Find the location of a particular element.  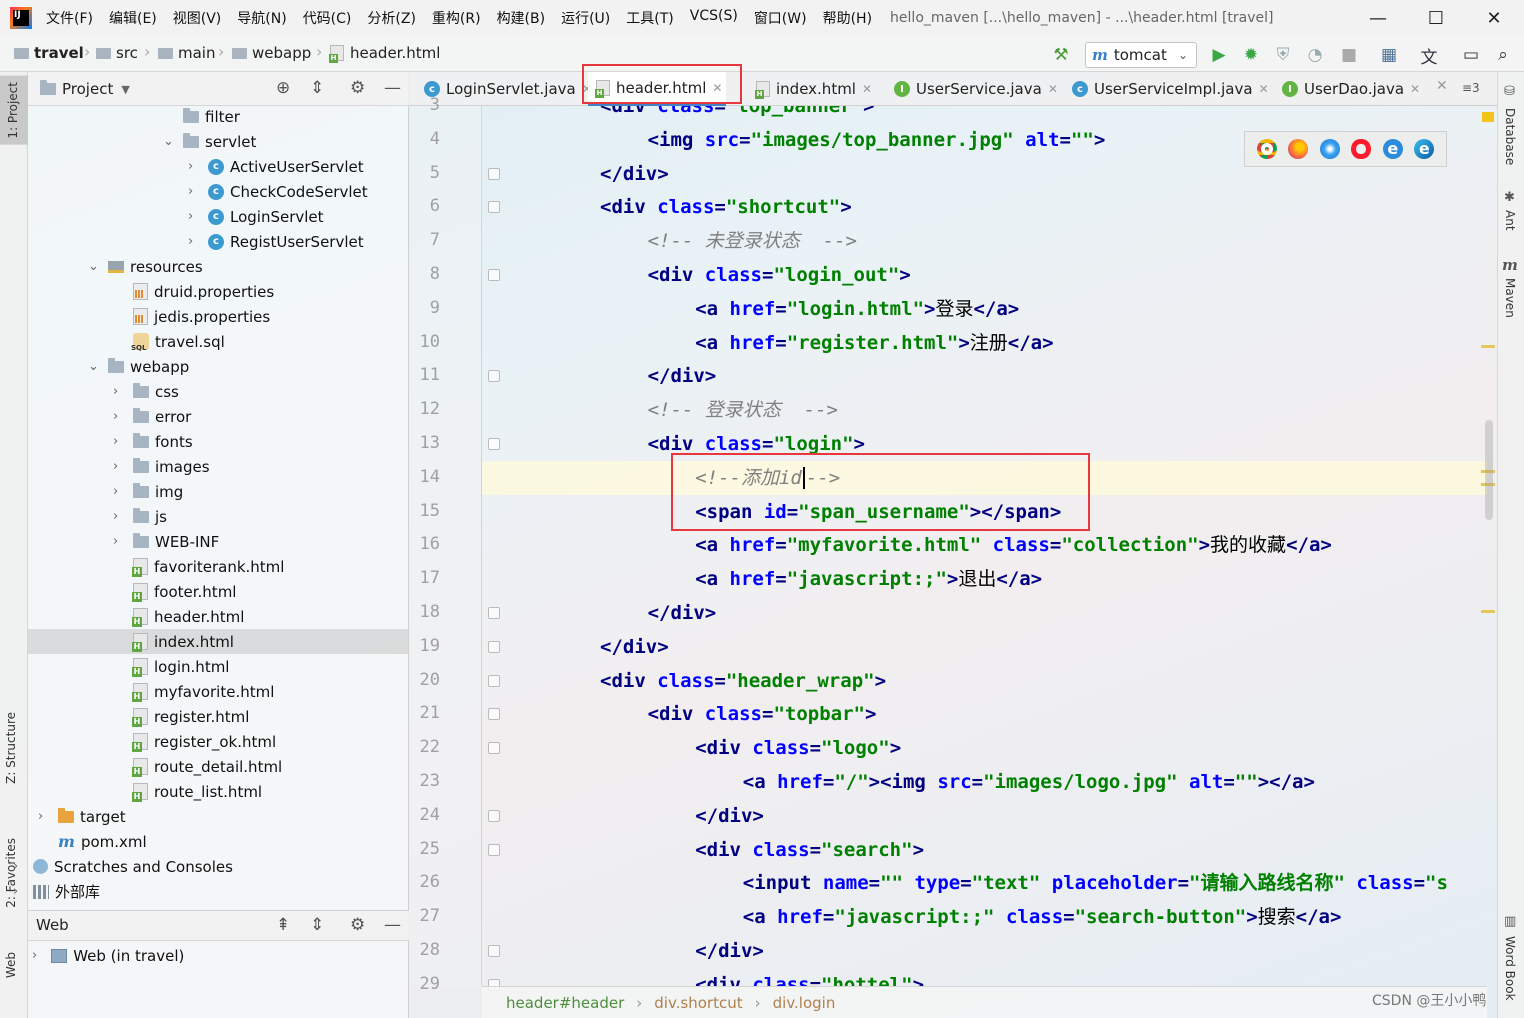

project-tree-item: route_list.html is located at coordinates (218, 791).